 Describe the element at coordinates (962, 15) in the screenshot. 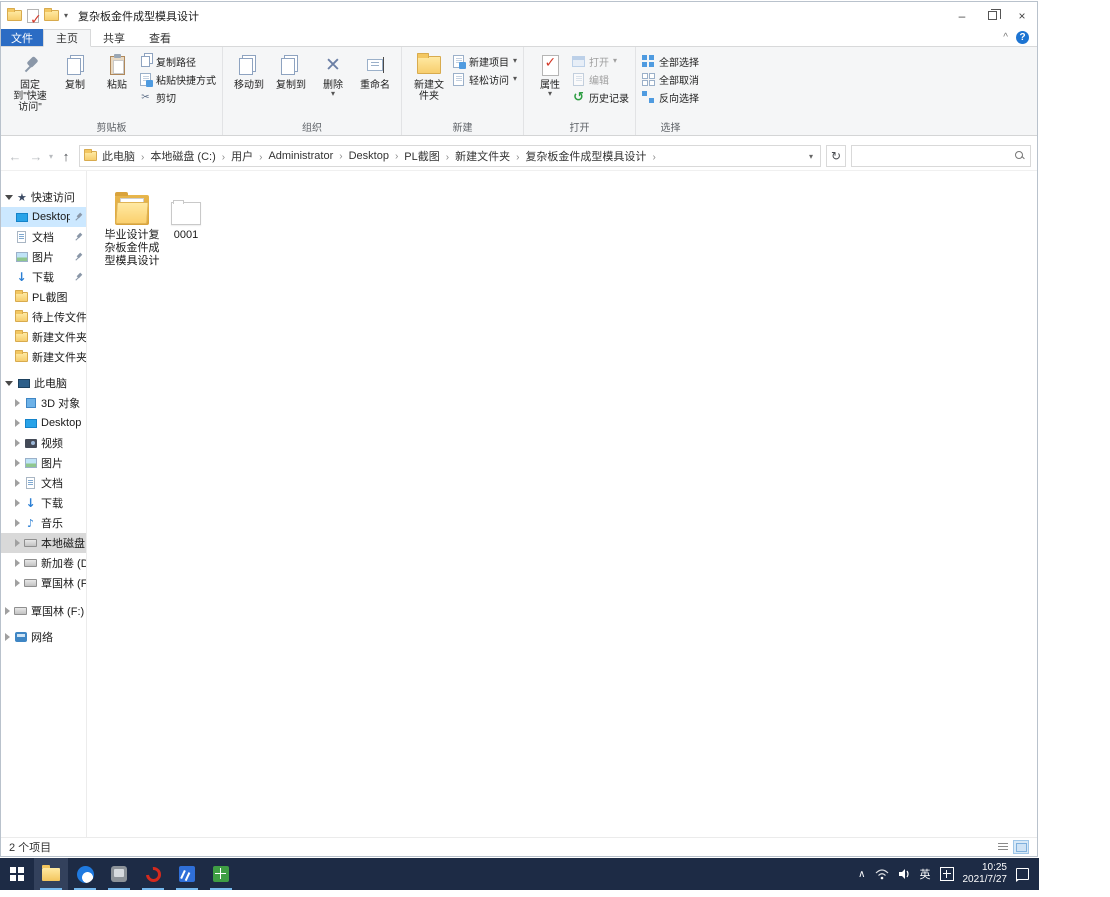

I see `minimize-button: –` at that location.